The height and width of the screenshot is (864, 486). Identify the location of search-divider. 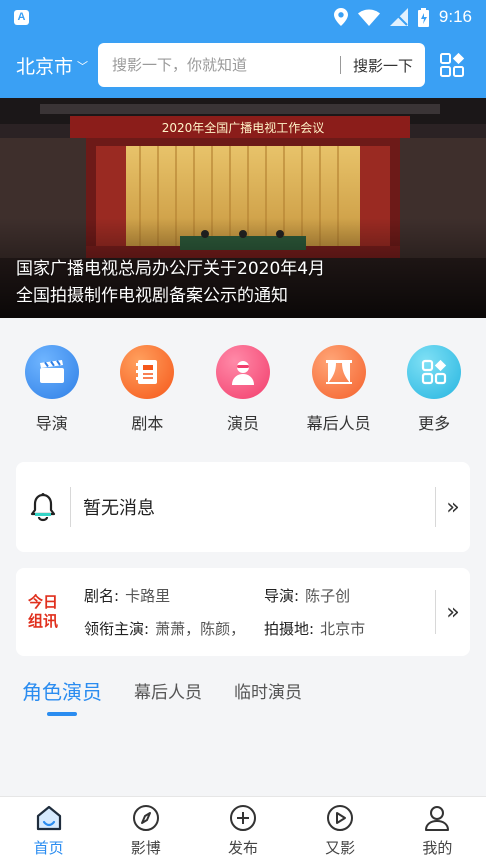
(340, 65).